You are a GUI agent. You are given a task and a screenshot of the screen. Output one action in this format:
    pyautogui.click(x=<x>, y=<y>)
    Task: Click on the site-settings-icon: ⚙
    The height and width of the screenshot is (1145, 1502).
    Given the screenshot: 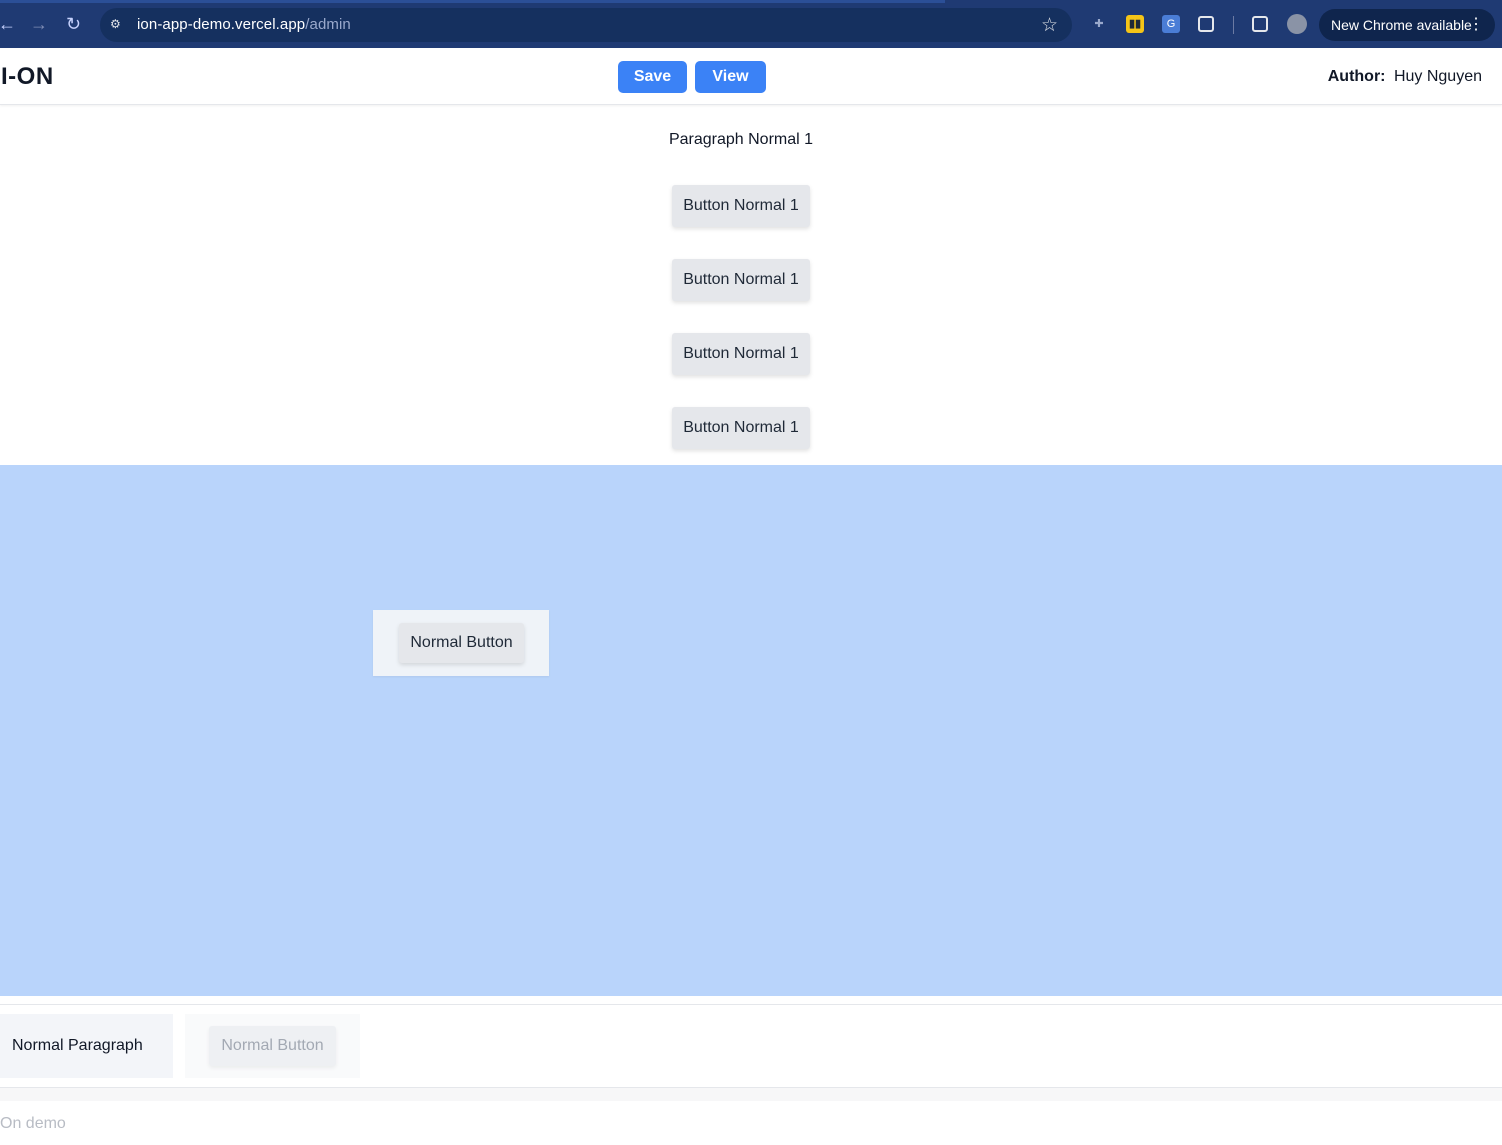 What is the action you would take?
    pyautogui.click(x=117, y=24)
    